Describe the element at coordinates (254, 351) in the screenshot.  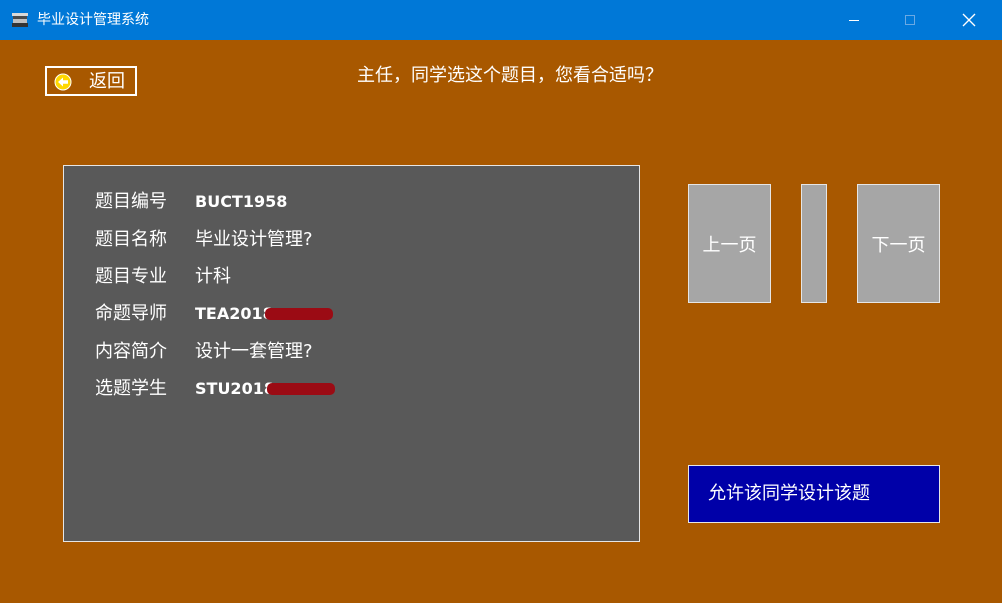
I see `topic-summary-value: 设计一套管理?` at that location.